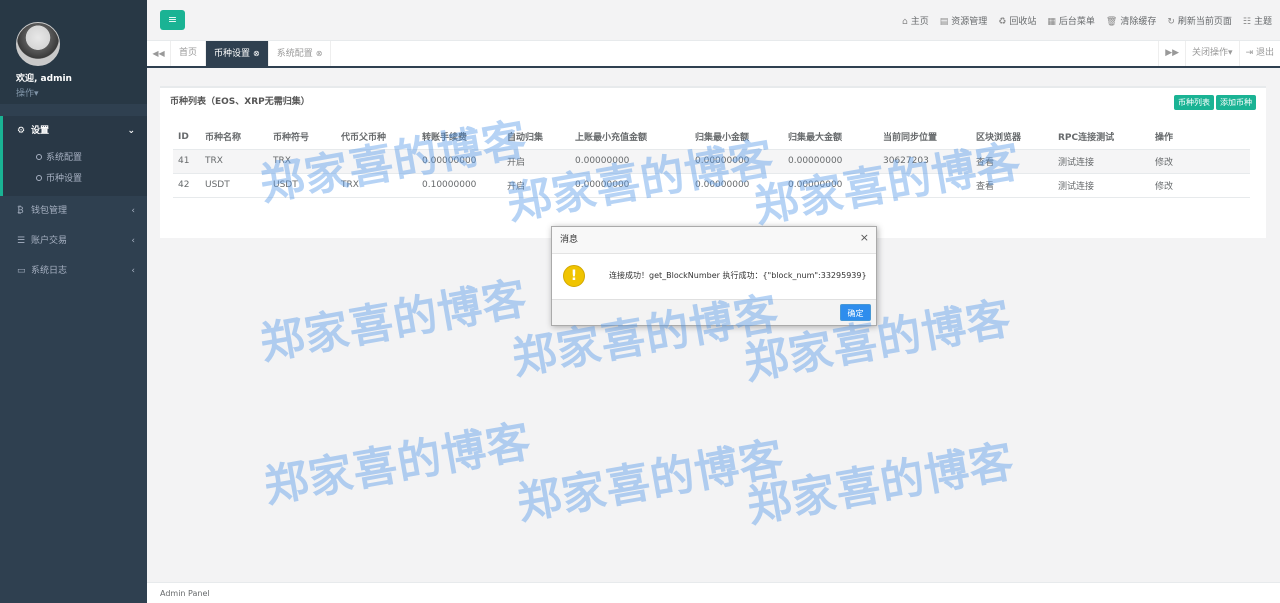 Image resolution: width=1280 pixels, height=603 pixels. Describe the element at coordinates (302, 137) in the screenshot. I see `col-symbol: 币种符号` at that location.